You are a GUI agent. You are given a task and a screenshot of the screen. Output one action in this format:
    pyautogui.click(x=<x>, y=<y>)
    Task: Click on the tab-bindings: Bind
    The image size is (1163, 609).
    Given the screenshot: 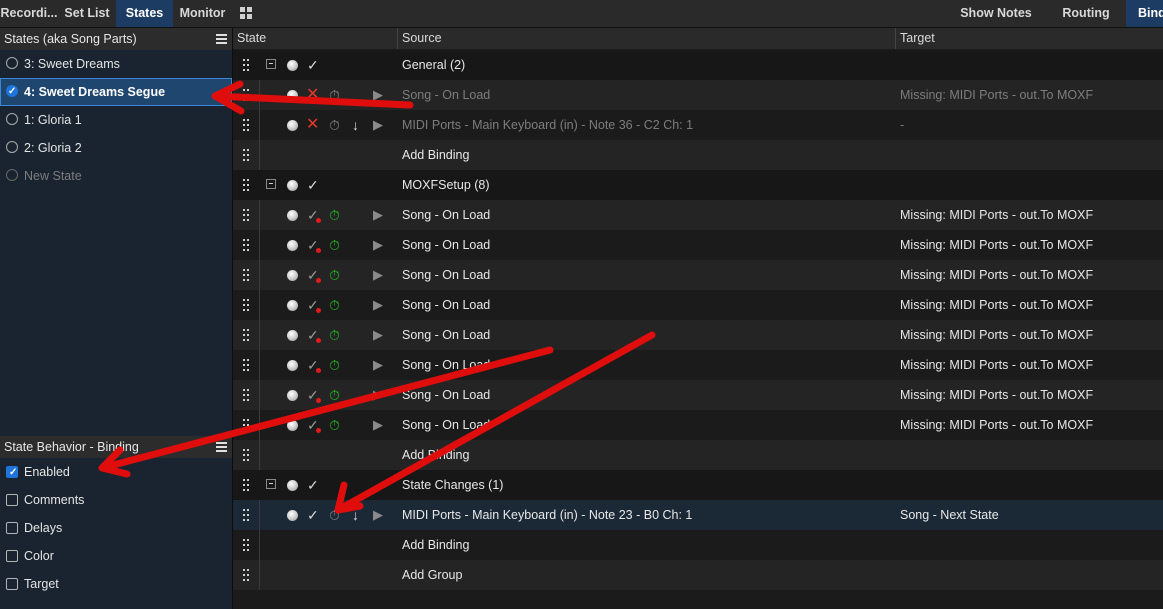 What is the action you would take?
    pyautogui.click(x=1144, y=13)
    